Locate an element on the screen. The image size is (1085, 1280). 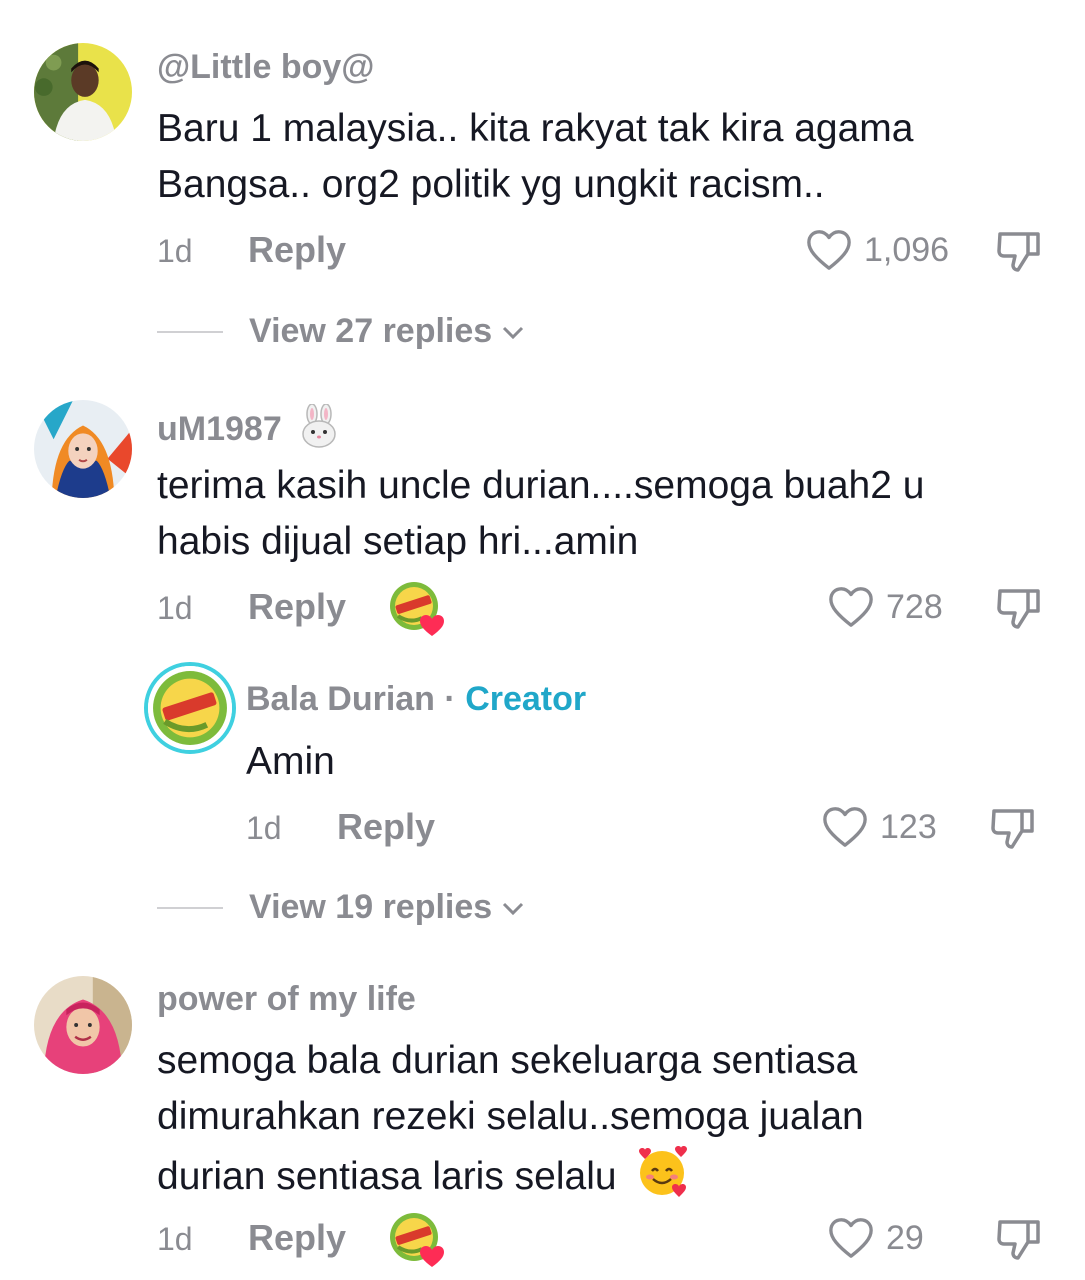
username: Bala Durian · Creator is located at coordinates (416, 699).